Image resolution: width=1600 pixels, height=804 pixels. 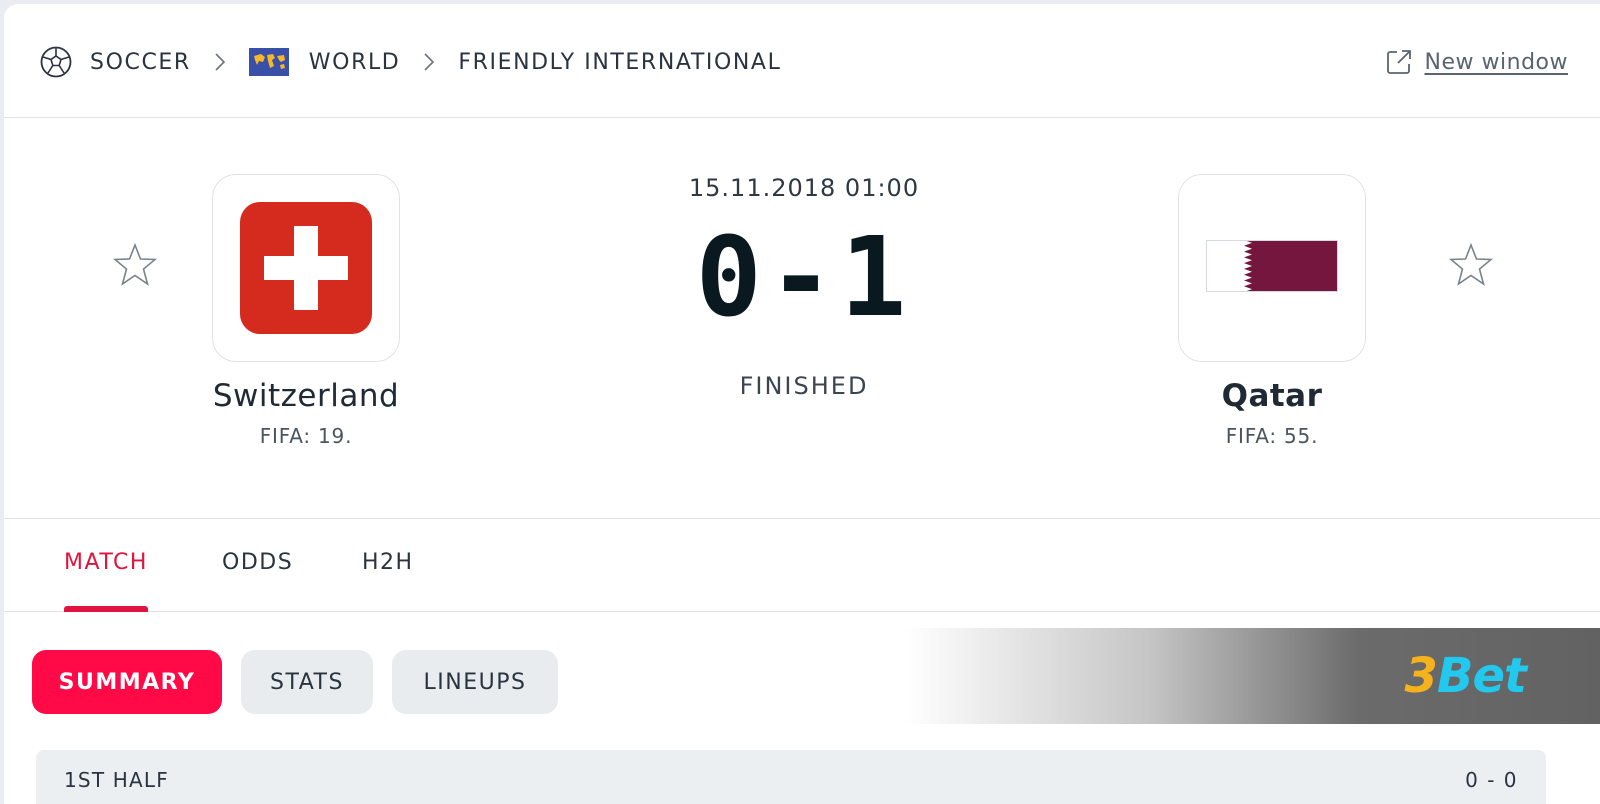 I want to click on tab-match: MATCH, so click(x=106, y=581).